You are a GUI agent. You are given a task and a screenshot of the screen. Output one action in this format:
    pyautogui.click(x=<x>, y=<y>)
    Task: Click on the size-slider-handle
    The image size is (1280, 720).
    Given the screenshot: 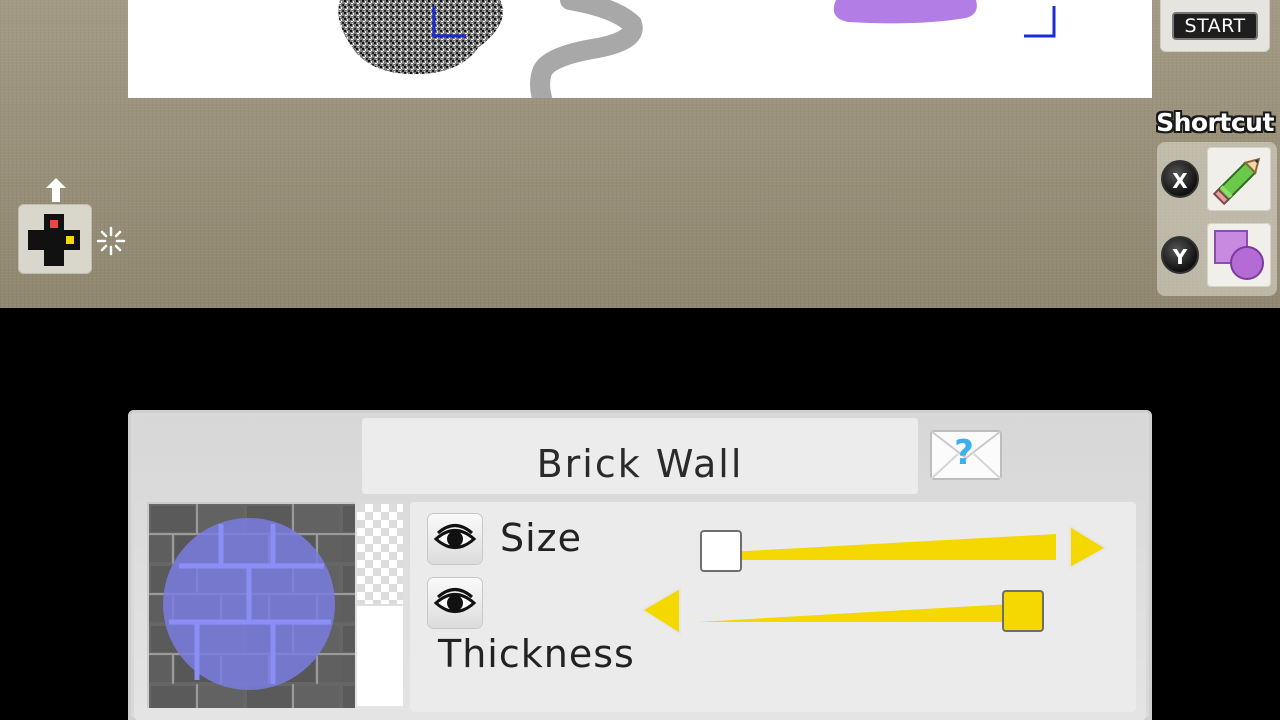 What is the action you would take?
    pyautogui.click(x=721, y=551)
    